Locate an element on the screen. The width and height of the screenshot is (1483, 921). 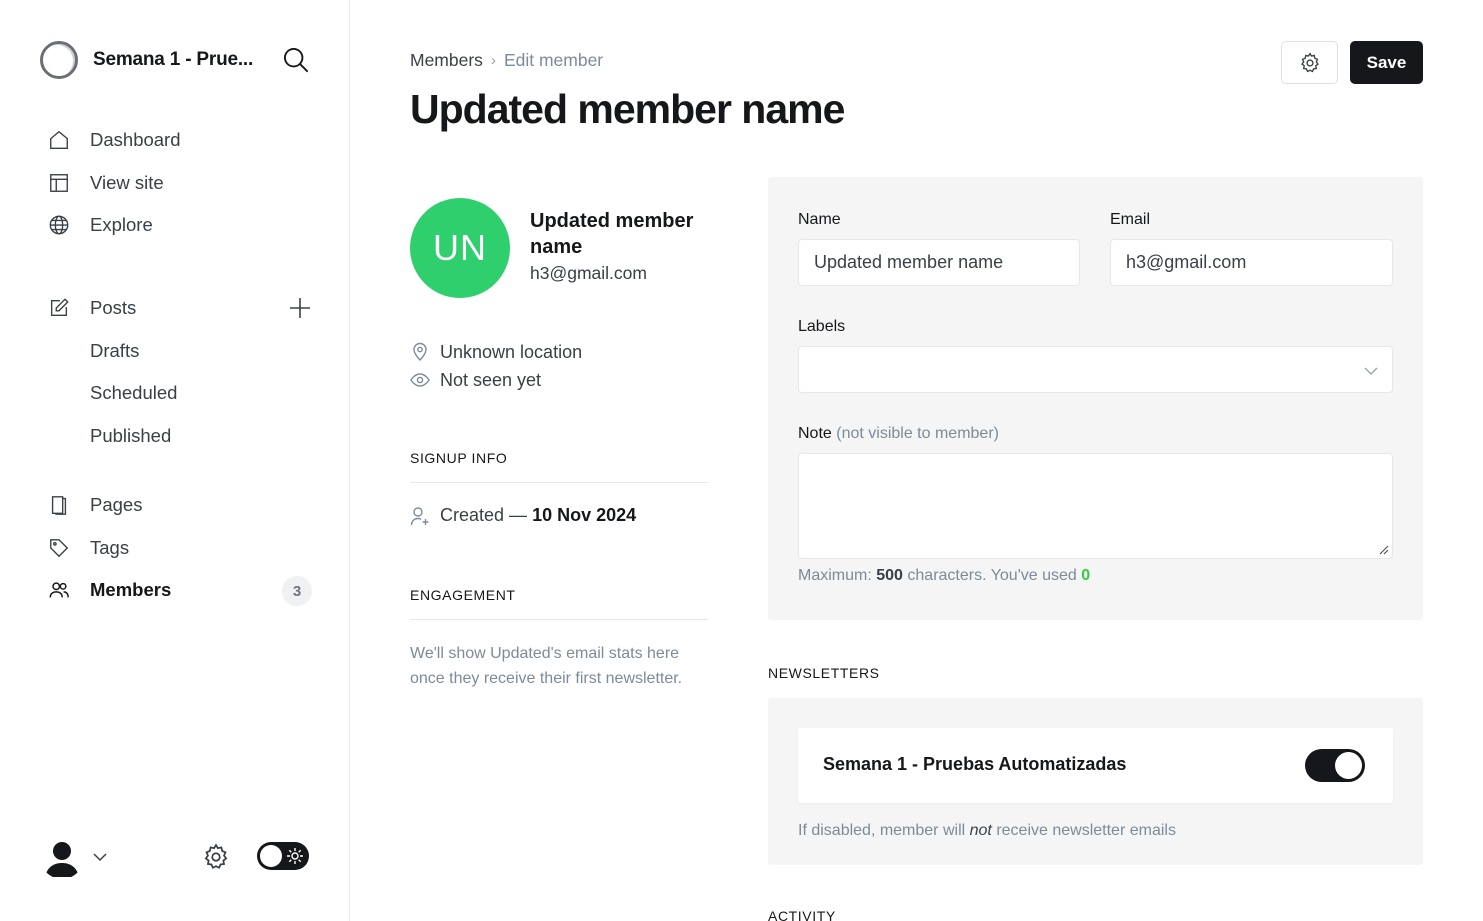
nav-item-view-site: View site is located at coordinates (181, 183).